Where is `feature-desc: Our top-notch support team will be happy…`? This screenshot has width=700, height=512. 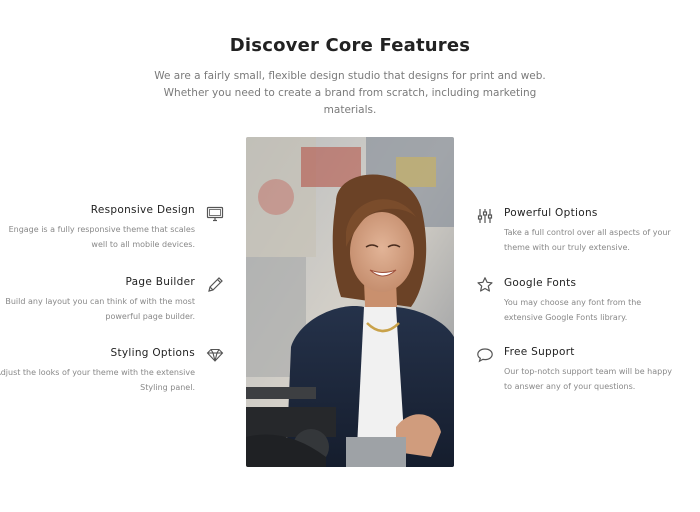
feature-desc: Our top-notch support team will be happy… is located at coordinates (588, 379).